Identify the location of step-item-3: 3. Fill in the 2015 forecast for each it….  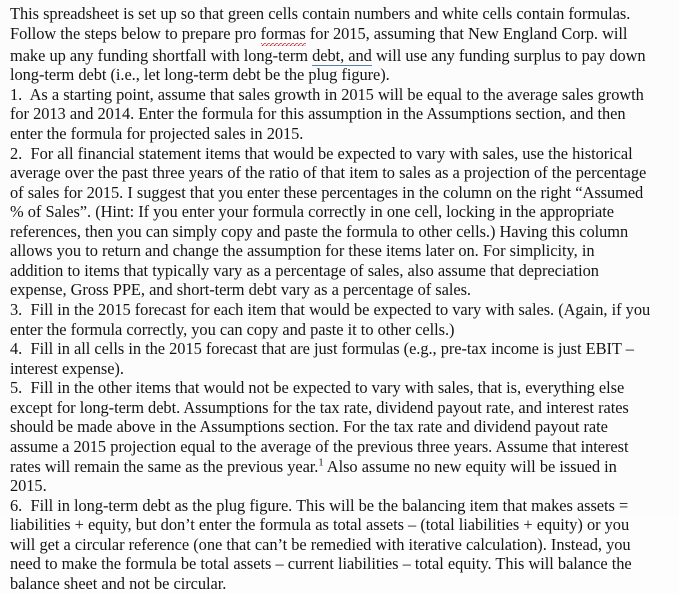
(330, 319).